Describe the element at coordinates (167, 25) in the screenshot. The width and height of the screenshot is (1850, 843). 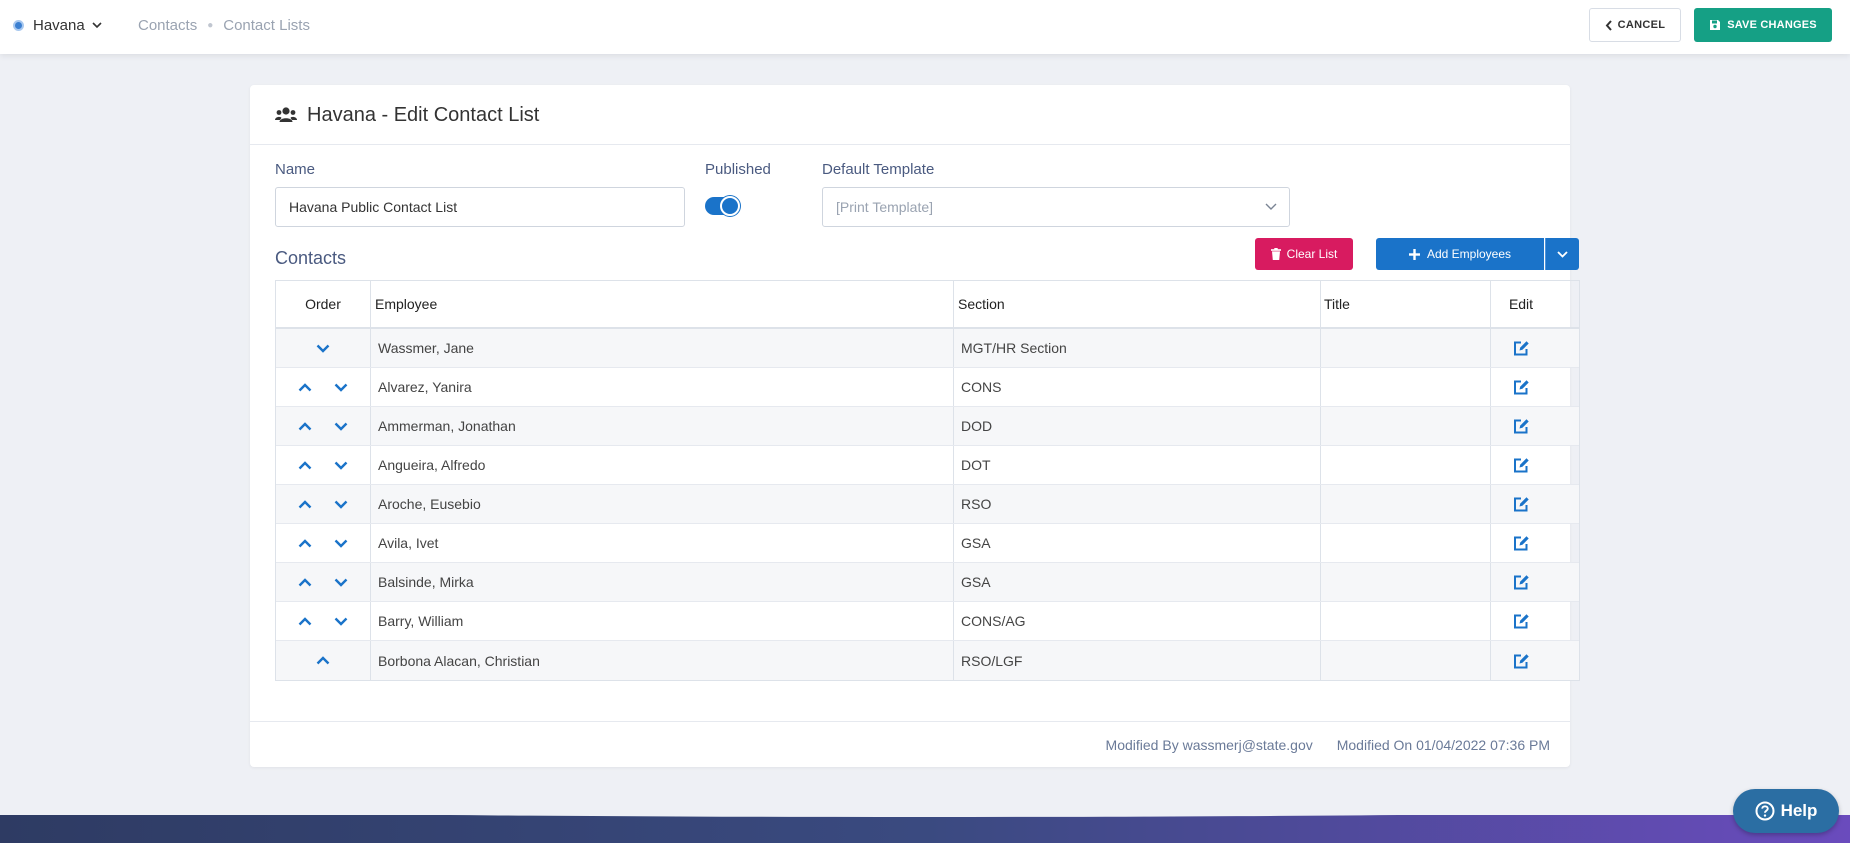
I see `breadcrumb-contacts: Contacts` at that location.